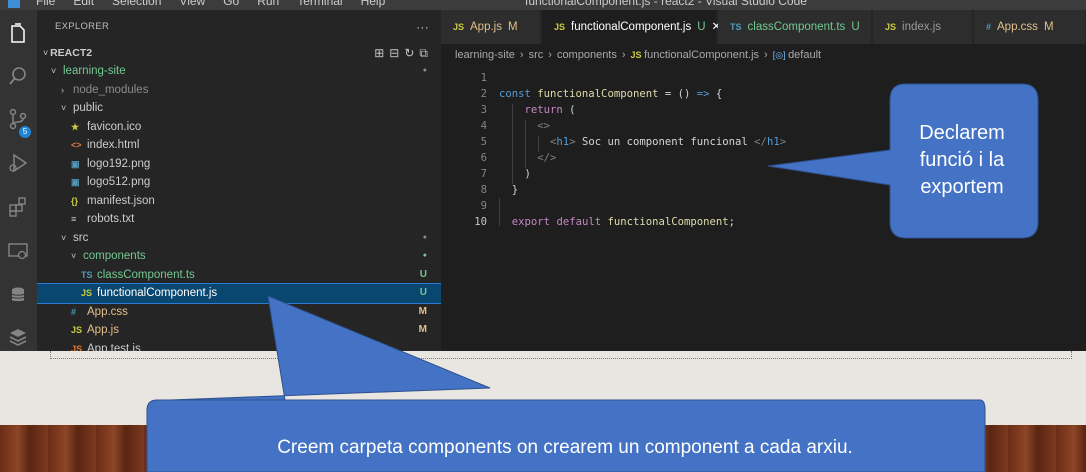 The height and width of the screenshot is (472, 1086). Describe the element at coordinates (763, 94) in the screenshot. I see `code-line: 2 const functionalComponent = () => {` at that location.